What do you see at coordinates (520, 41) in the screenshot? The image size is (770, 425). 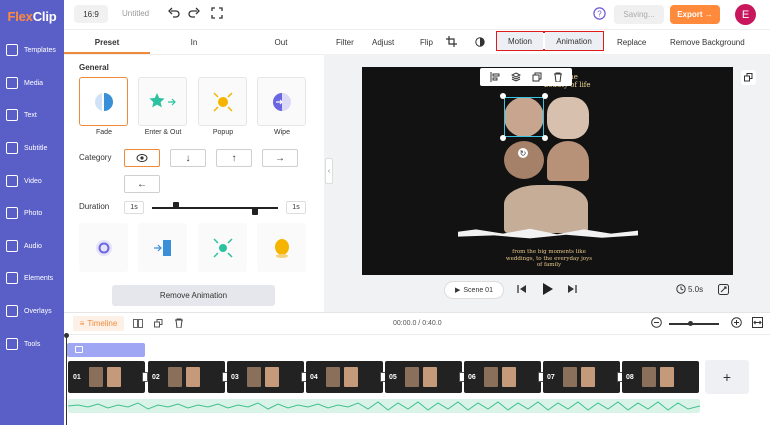 I see `motion-button: Motion` at bounding box center [520, 41].